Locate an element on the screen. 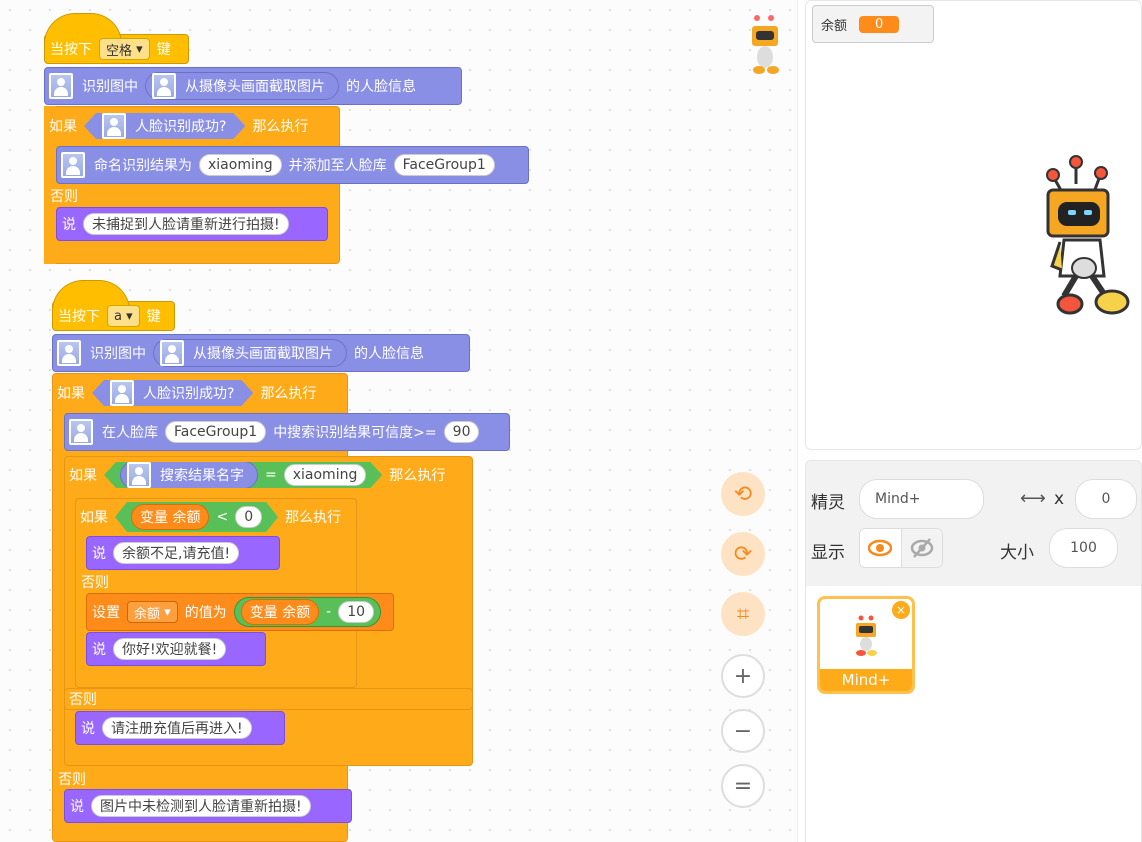 The image size is (1142, 842). name-add-facelib-block: 命名识别结果为 xiaoming 并添加至人脸库 FaceGroup1 is located at coordinates (292, 165).